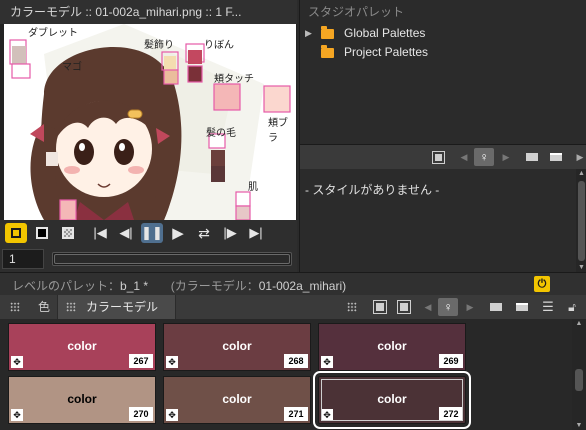 The width and height of the screenshot is (586, 430). I want to click on tree-item-label: Global Palettes, so click(385, 33).